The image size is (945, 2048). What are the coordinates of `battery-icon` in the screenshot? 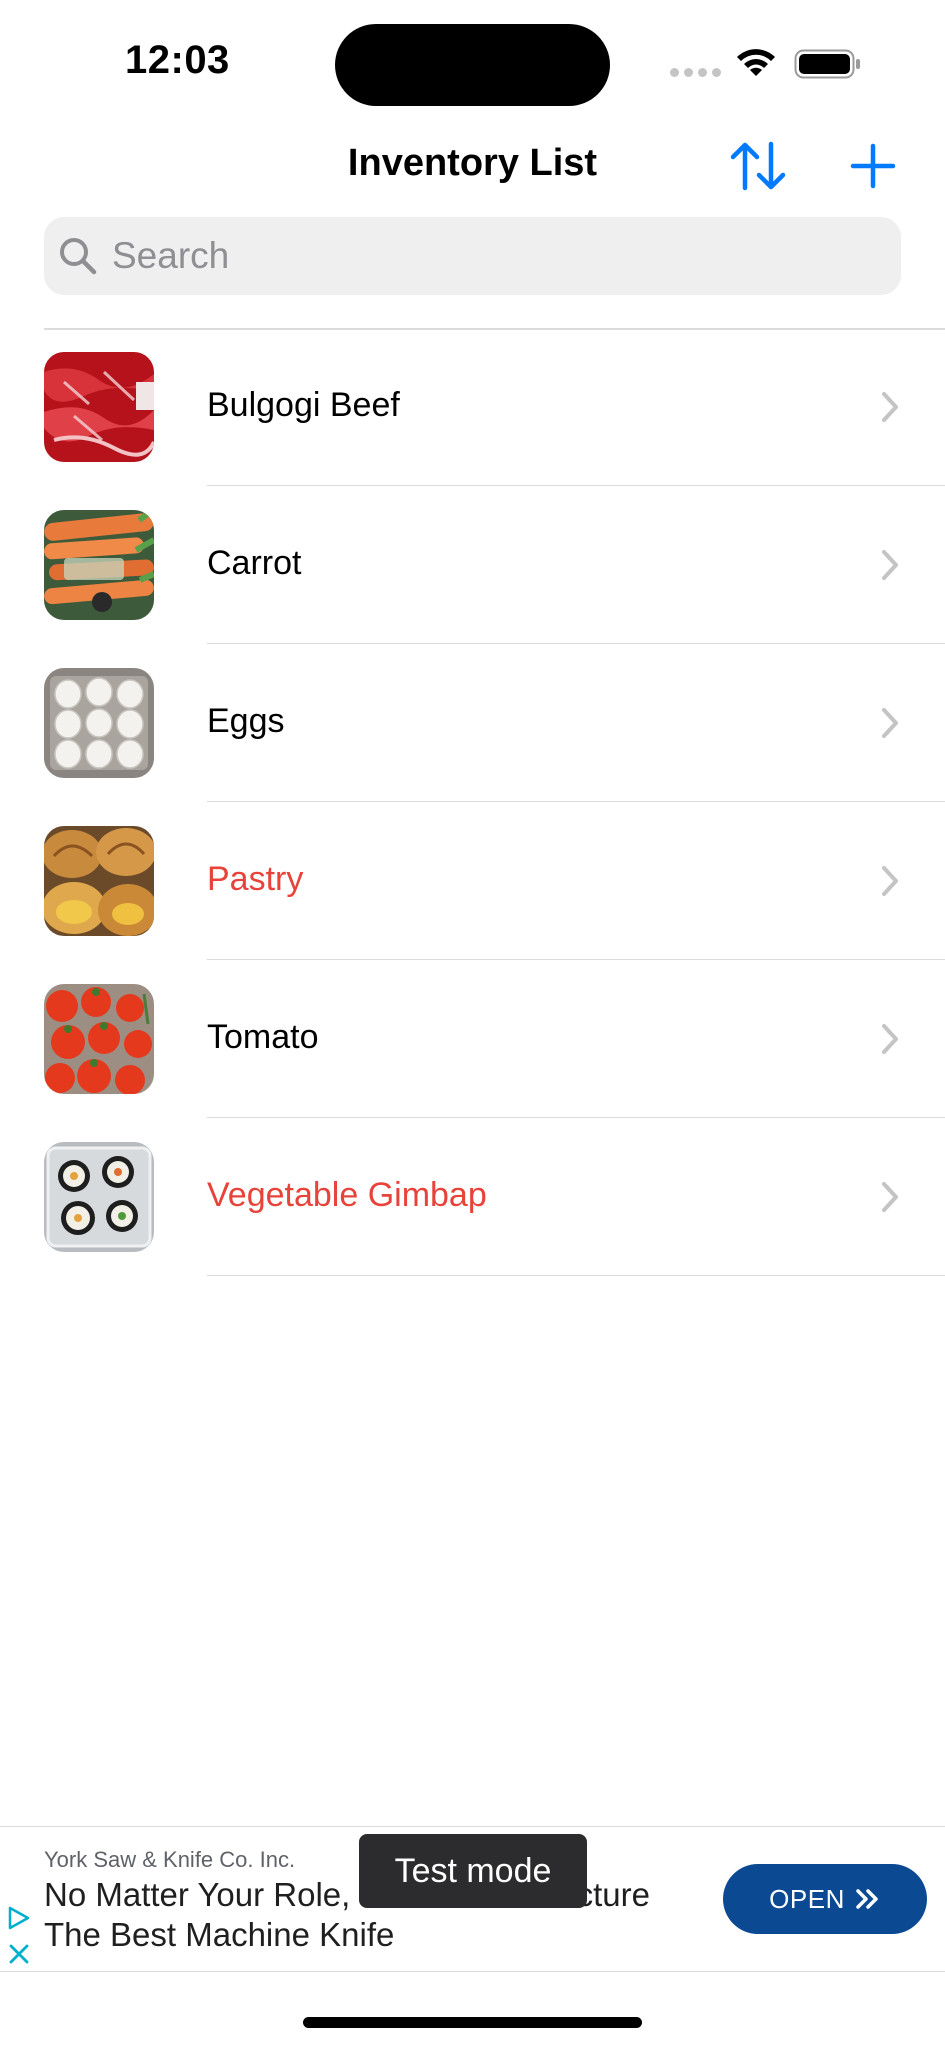 It's located at (827, 64).